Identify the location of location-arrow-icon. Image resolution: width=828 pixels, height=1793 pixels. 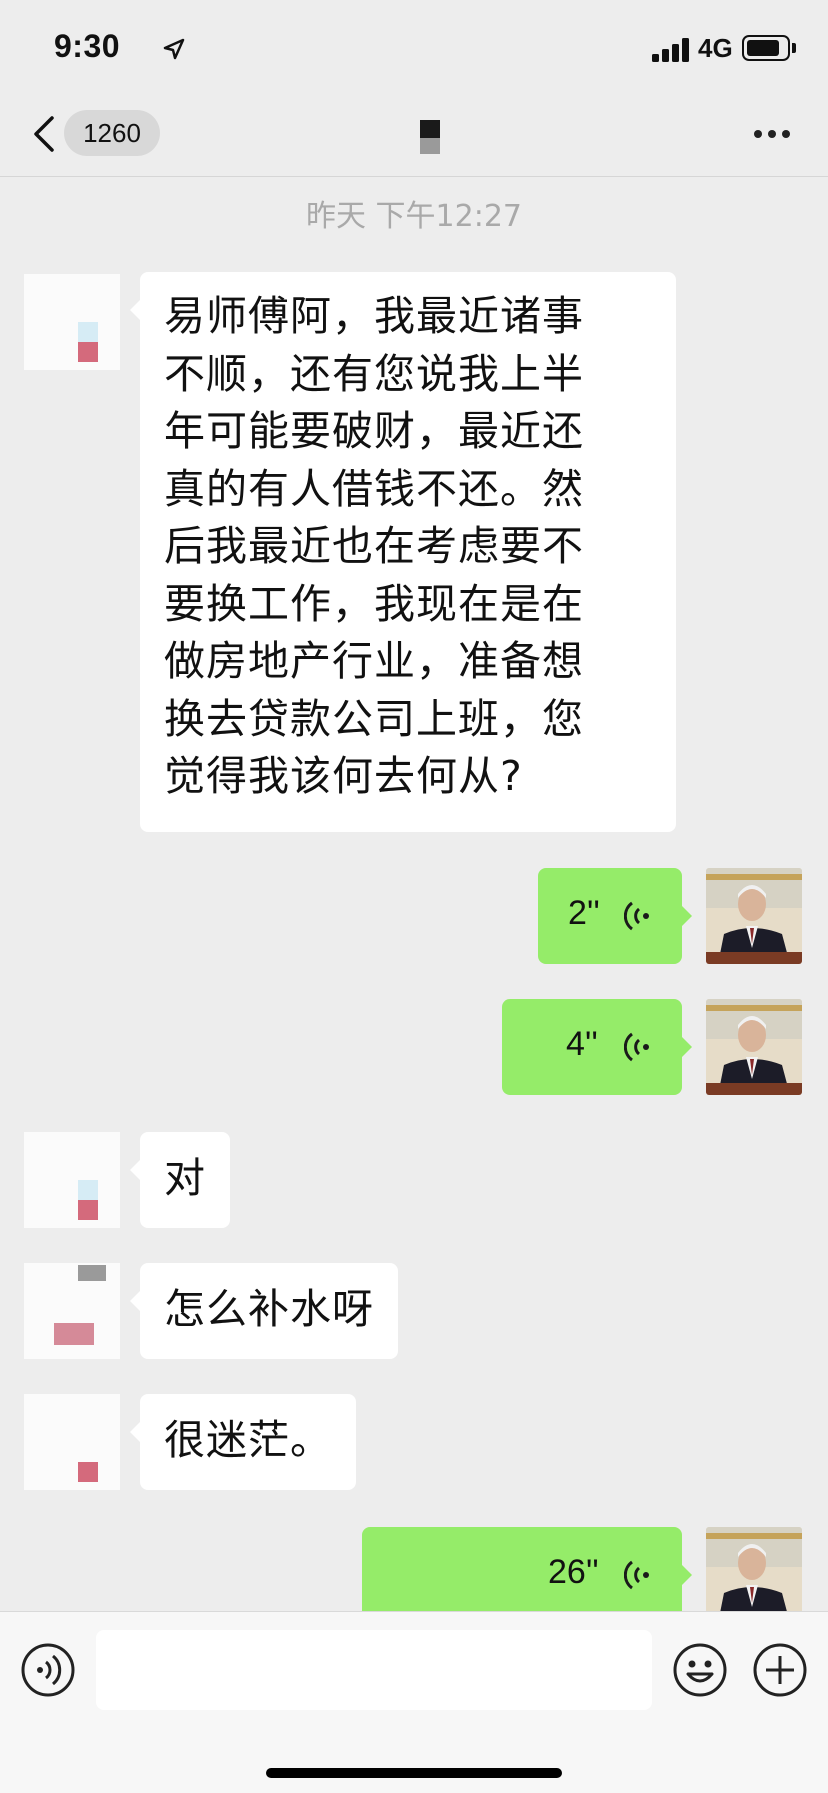
(174, 49).